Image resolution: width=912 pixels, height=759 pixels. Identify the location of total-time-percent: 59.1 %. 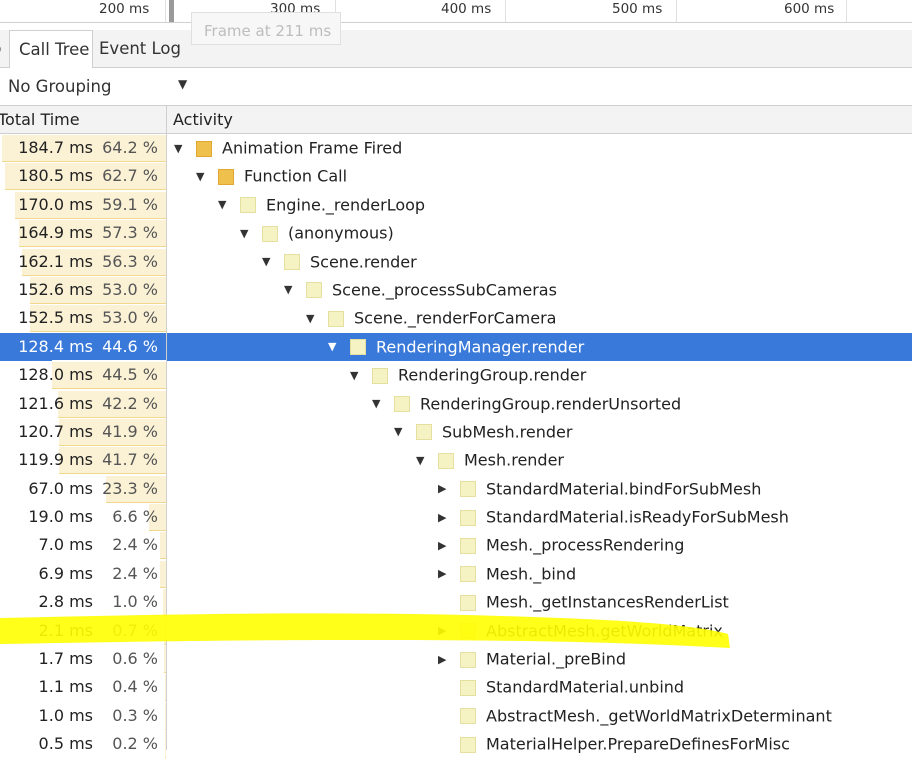
(130, 204).